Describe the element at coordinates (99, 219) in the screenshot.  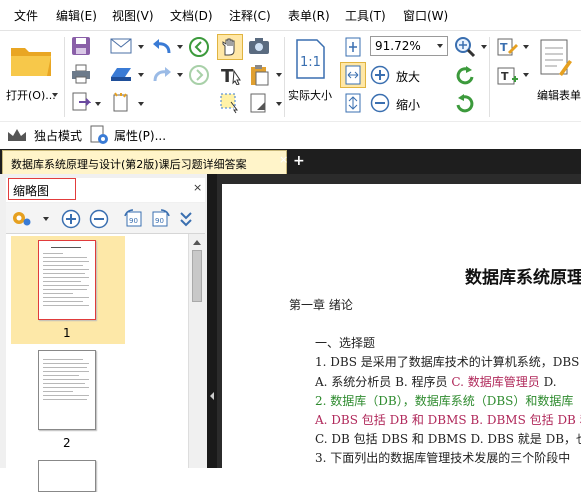
I see `reduce-thumbnail-icon` at that location.